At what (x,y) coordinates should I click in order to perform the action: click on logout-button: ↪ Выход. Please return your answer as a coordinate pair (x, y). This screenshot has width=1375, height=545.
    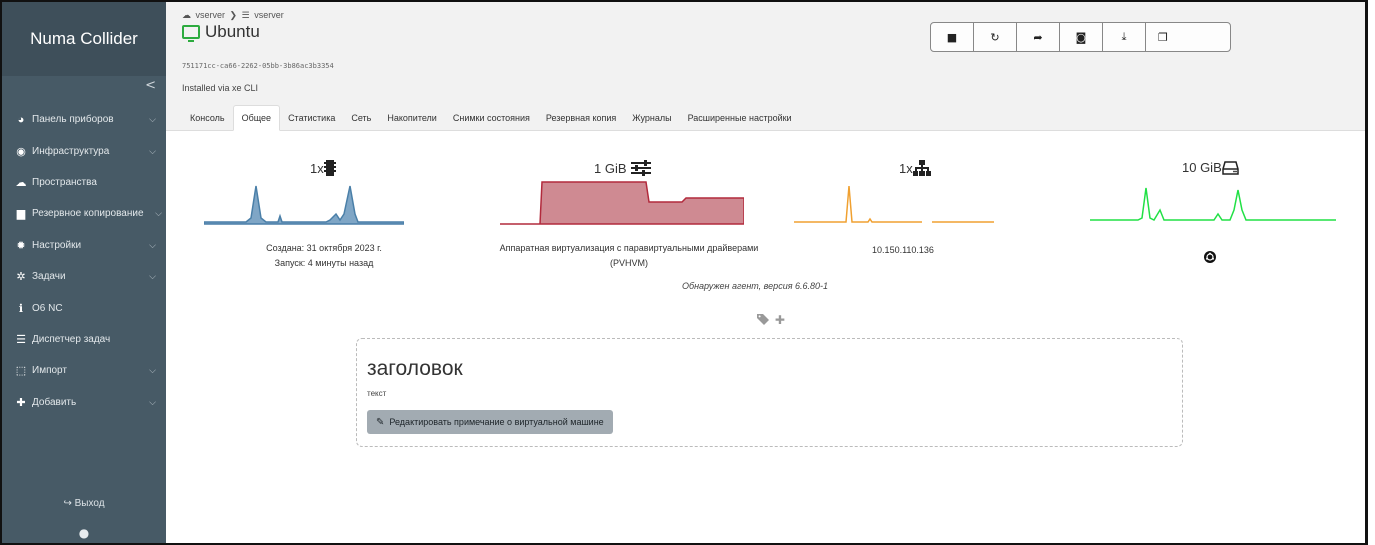
    Looking at the image, I should click on (84, 503).